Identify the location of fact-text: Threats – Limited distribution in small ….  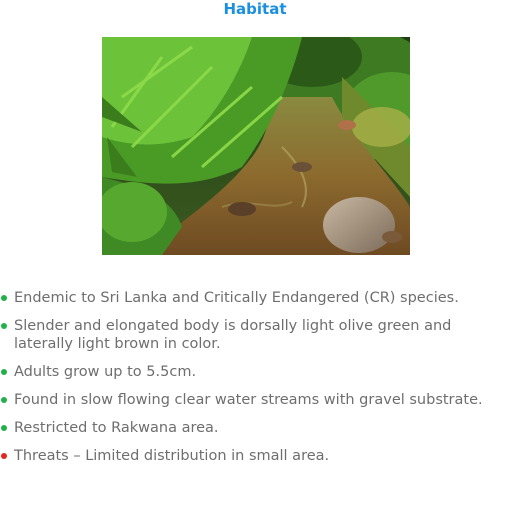
(172, 456).